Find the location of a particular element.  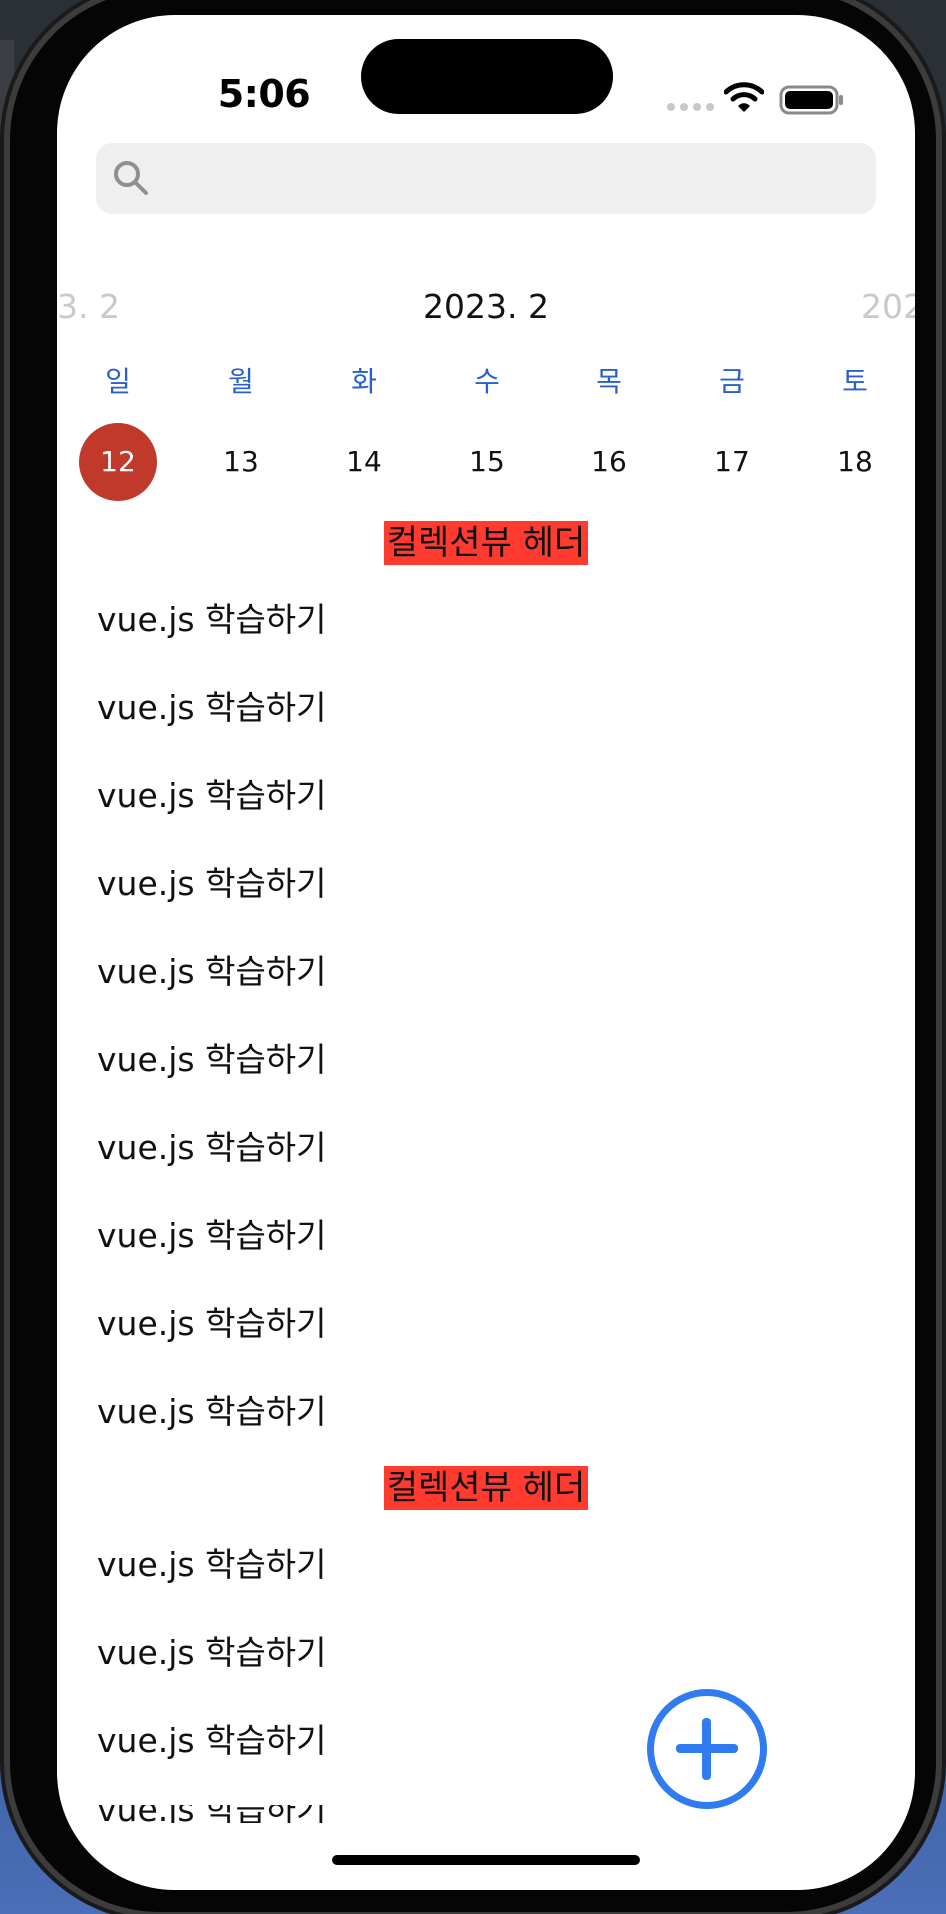

add-button is located at coordinates (707, 1749).